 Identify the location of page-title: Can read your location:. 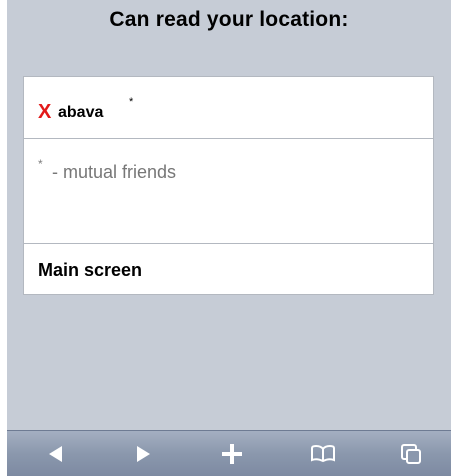
(229, 19).